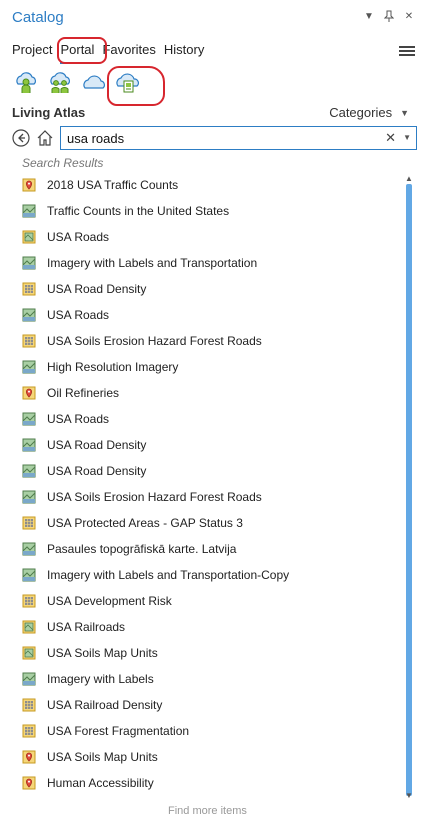 This screenshot has height=814, width=425. What do you see at coordinates (45, 138) in the screenshot?
I see `home-icon` at bounding box center [45, 138].